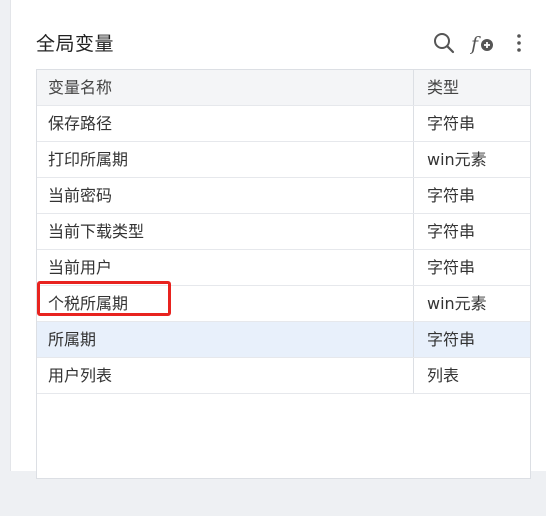 This screenshot has width=546, height=516. I want to click on variable-name-cell: 保存路径, so click(225, 123).